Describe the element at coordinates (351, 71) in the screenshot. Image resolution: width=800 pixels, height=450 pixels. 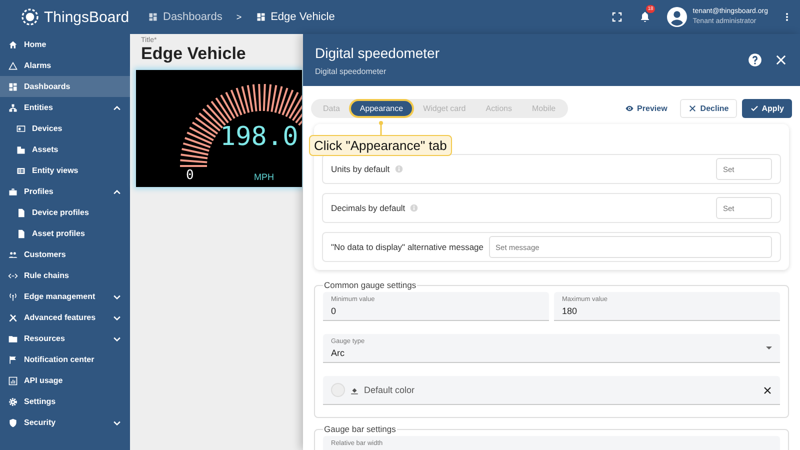
I see `panel-subtitle: Digital speedometer` at that location.